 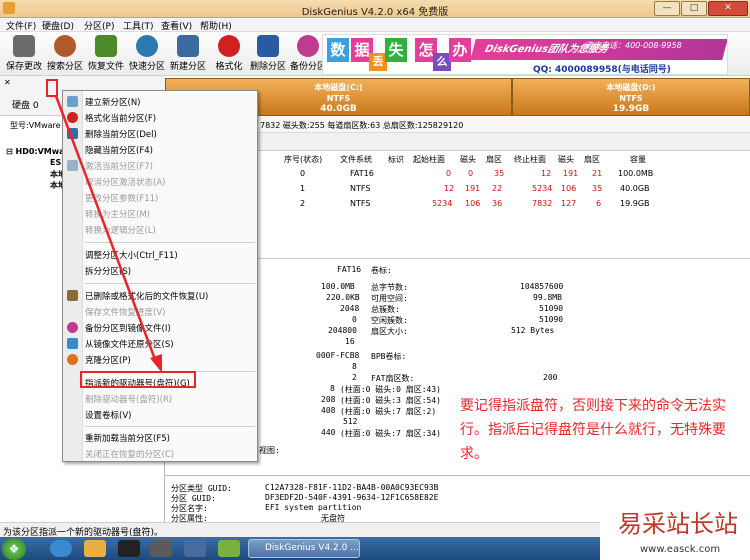 What do you see at coordinates (195, 548) in the screenshot?
I see `network-icon` at bounding box center [195, 548].